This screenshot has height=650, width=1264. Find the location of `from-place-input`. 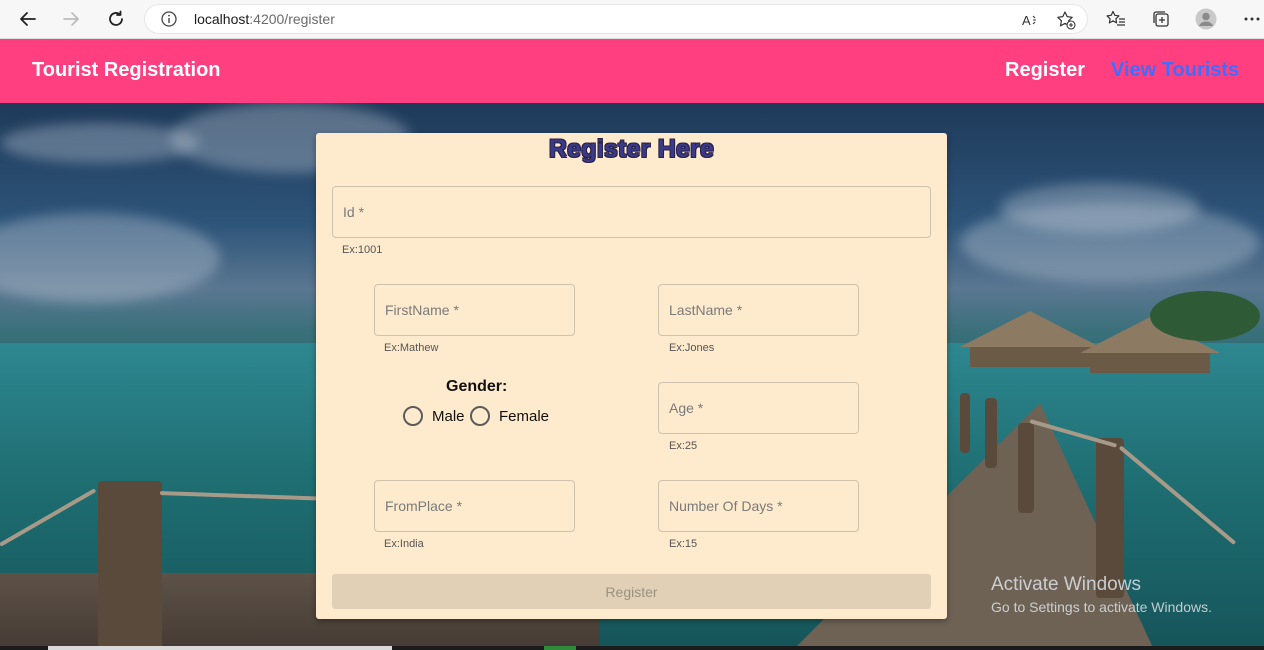

from-place-input is located at coordinates (474, 506).